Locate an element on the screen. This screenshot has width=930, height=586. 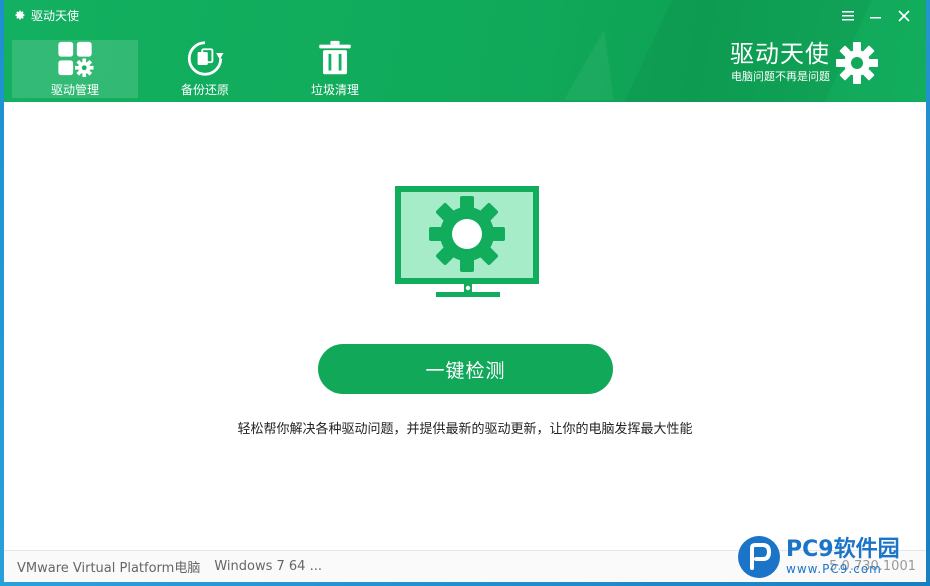
window-controls is located at coordinates (876, 16).